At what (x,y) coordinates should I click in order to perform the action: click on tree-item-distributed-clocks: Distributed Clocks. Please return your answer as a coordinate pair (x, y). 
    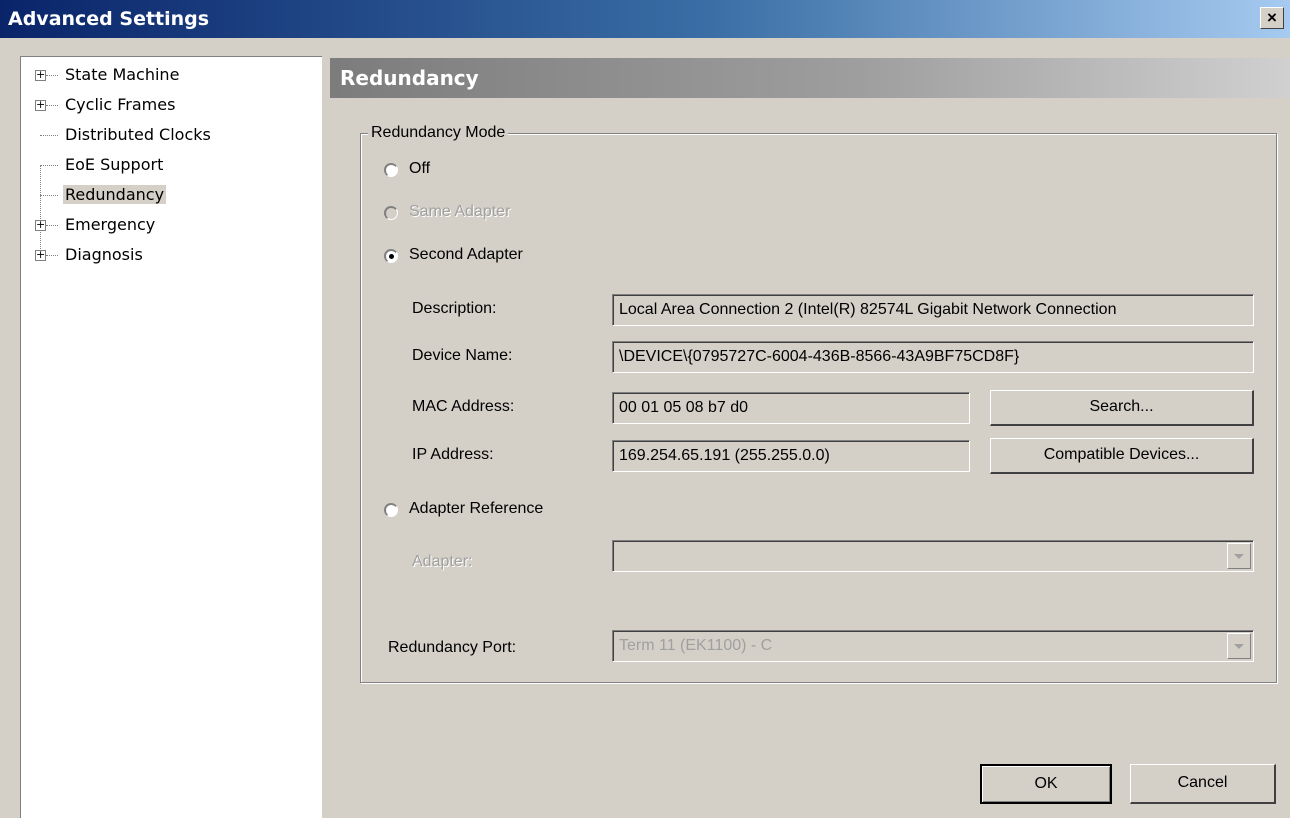
    Looking at the image, I should click on (171, 135).